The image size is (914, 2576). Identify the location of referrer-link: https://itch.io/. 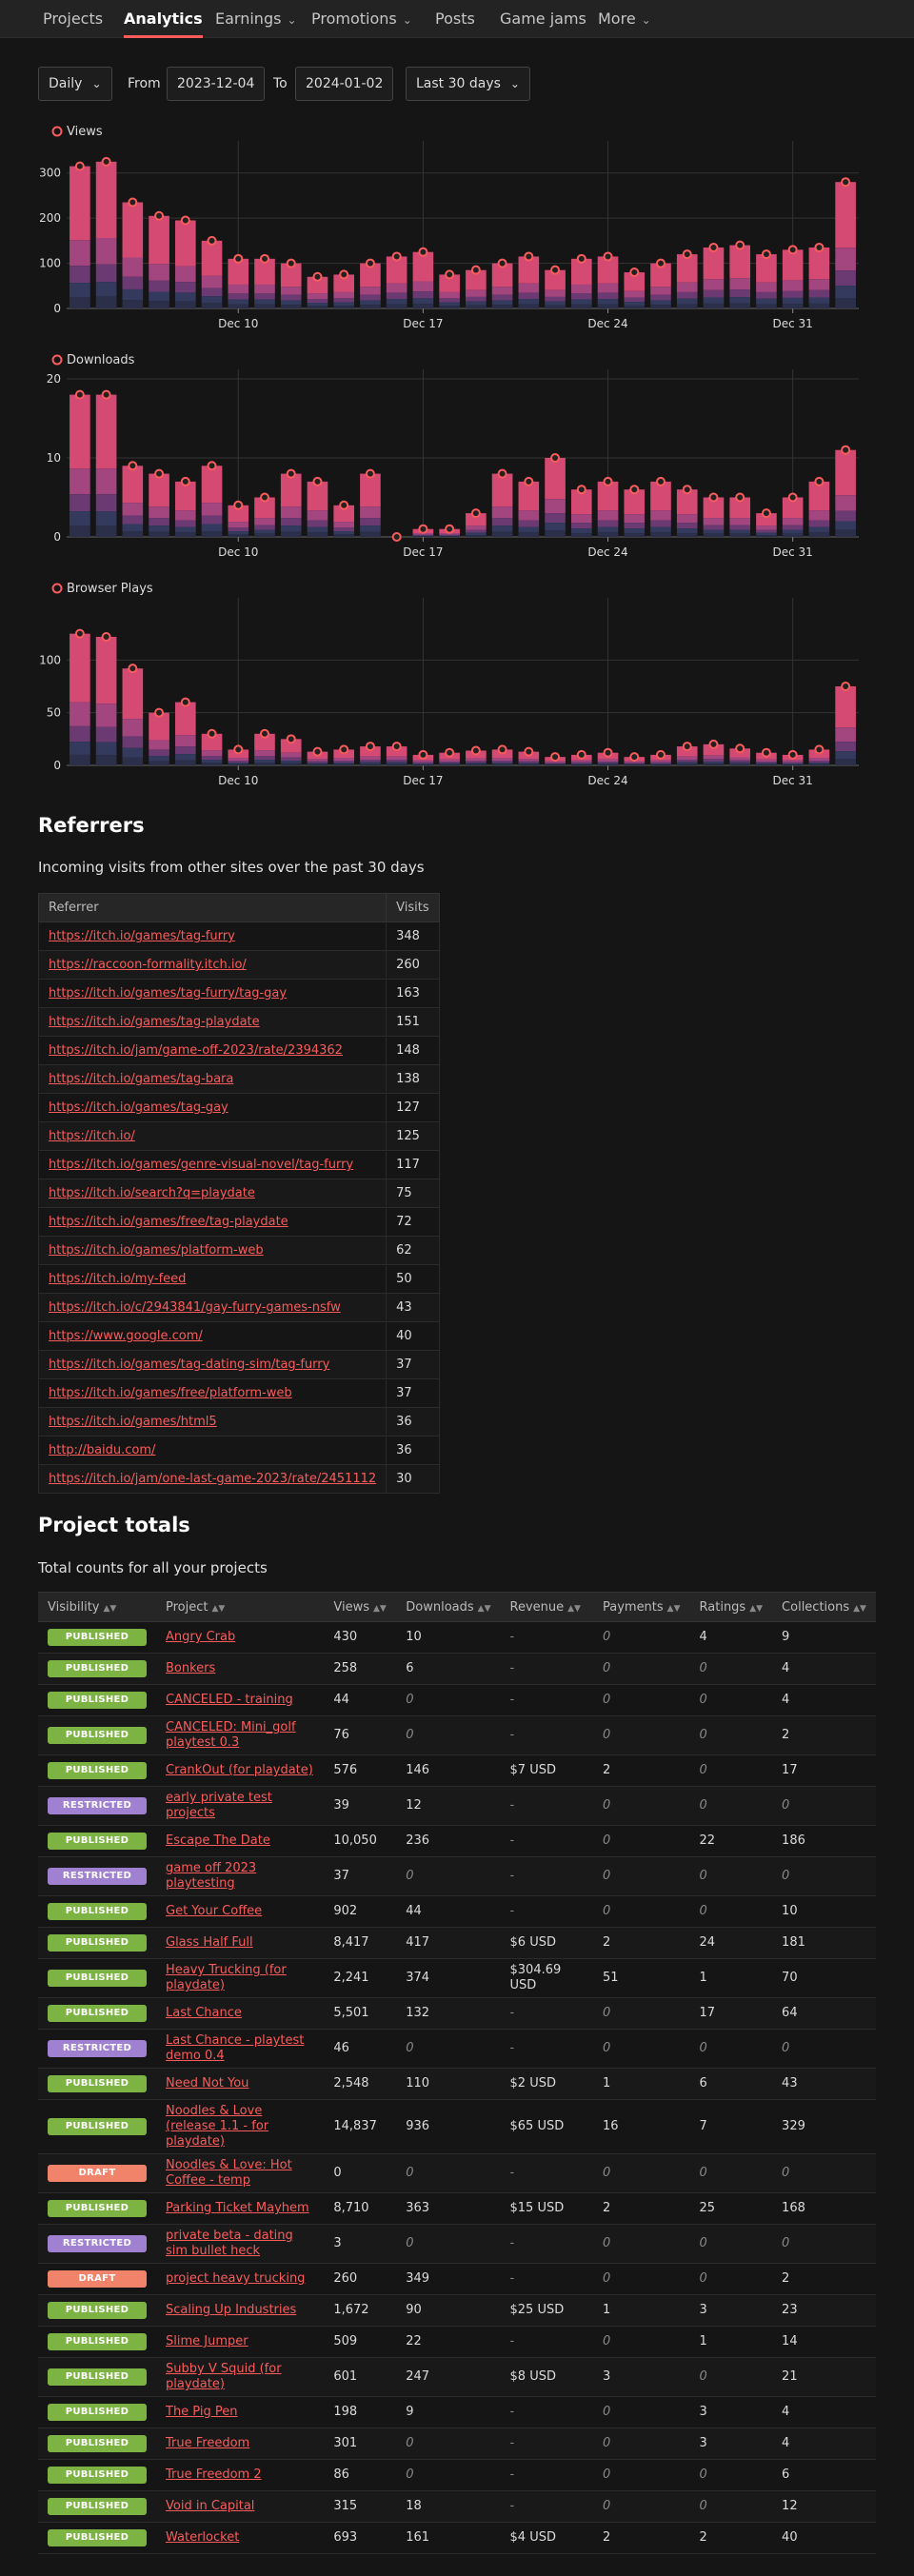
(92, 1136).